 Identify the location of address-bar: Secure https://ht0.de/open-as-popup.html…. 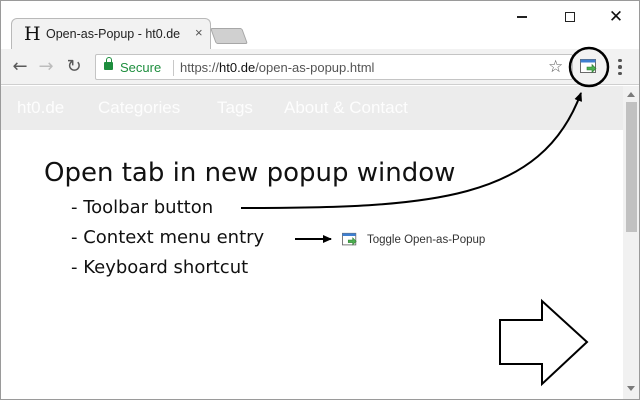
(334, 67).